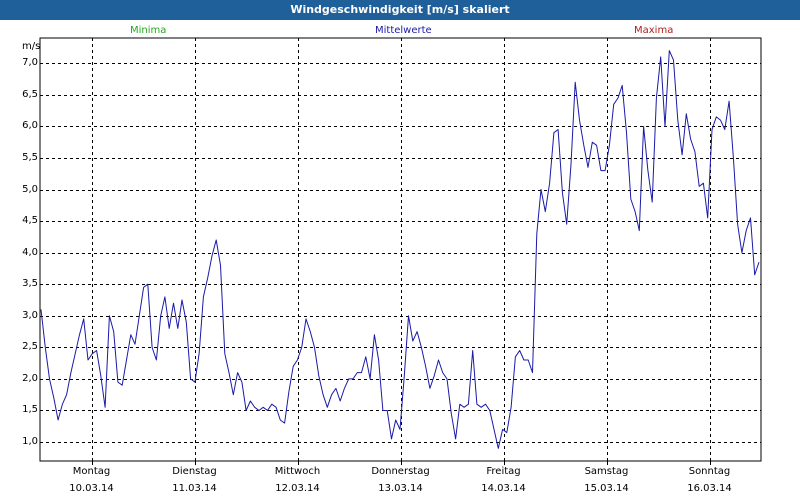 The height and width of the screenshot is (500, 800). I want to click on x-day-label: Sonntag, so click(709, 471).